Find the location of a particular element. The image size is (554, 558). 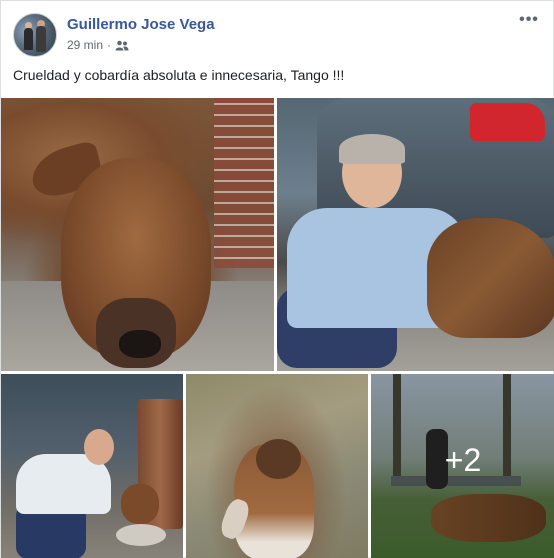

post-photo-5: +2 is located at coordinates (462, 466).